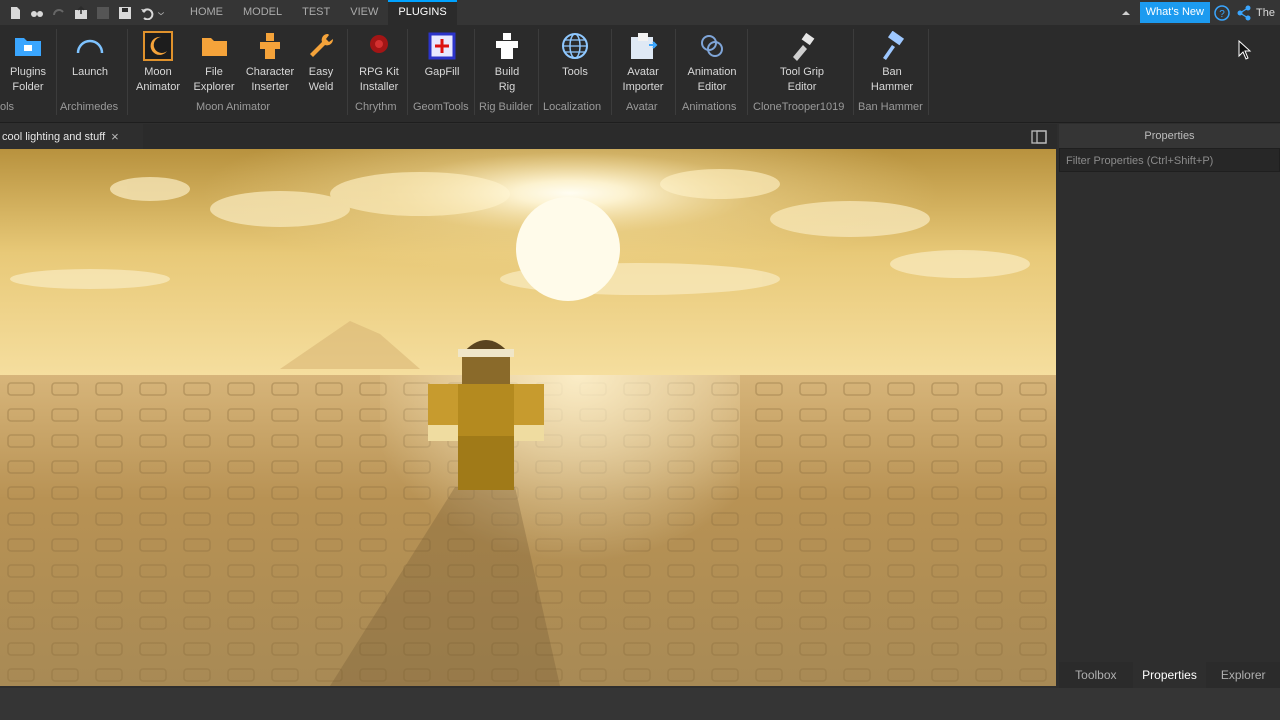  Describe the element at coordinates (214, 79) in the screenshot. I see `tool-label: File Explorer` at that location.